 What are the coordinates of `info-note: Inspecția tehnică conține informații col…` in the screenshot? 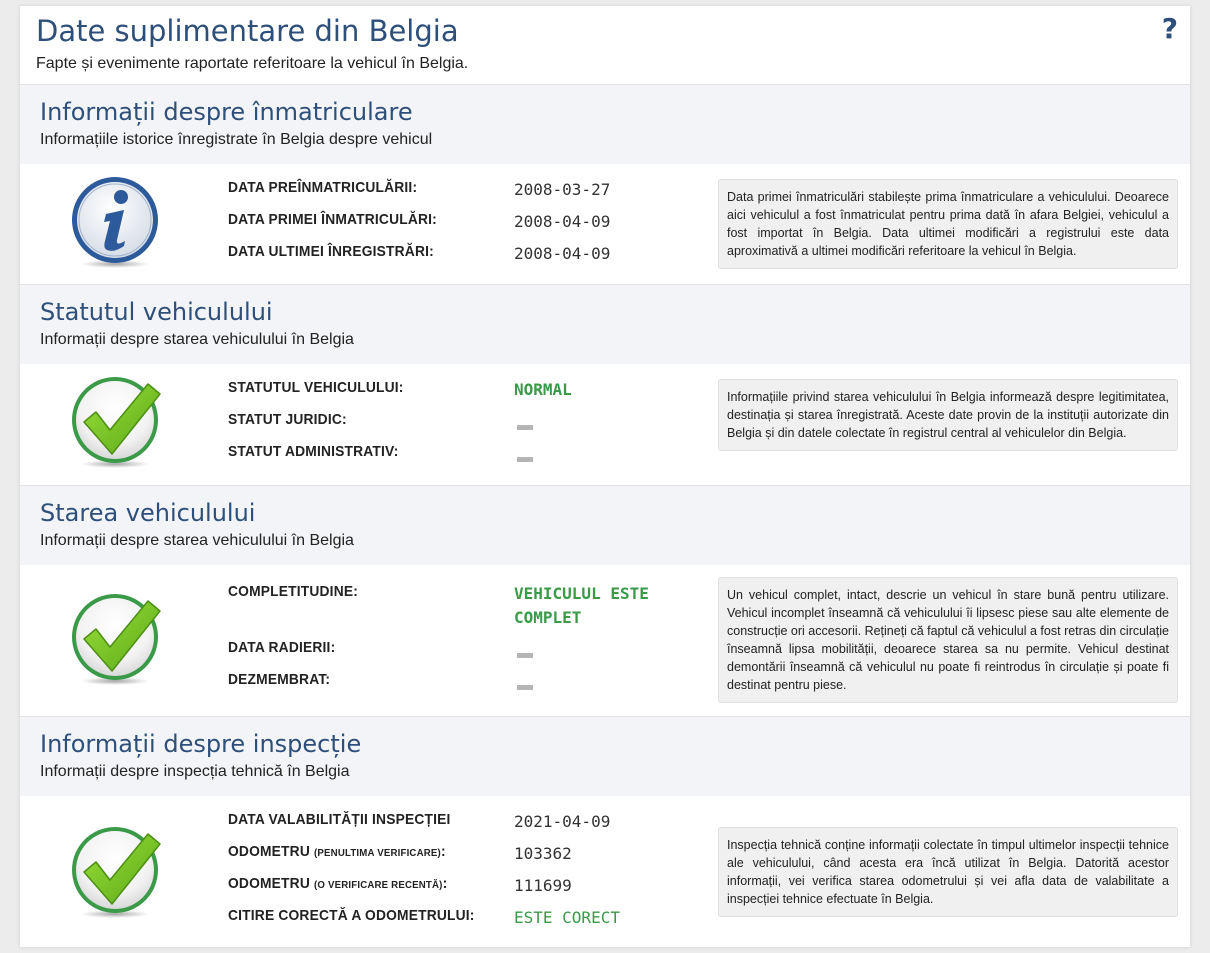 It's located at (948, 872).